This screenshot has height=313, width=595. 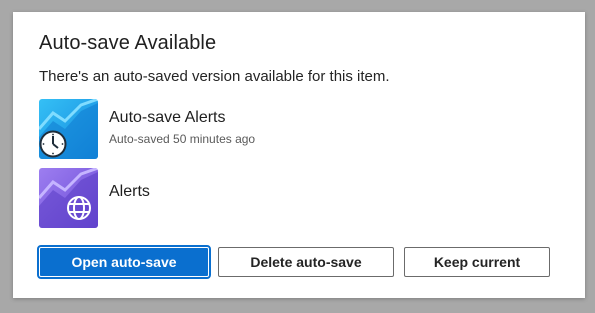 I want to click on current-thumbnail, so click(x=68, y=198).